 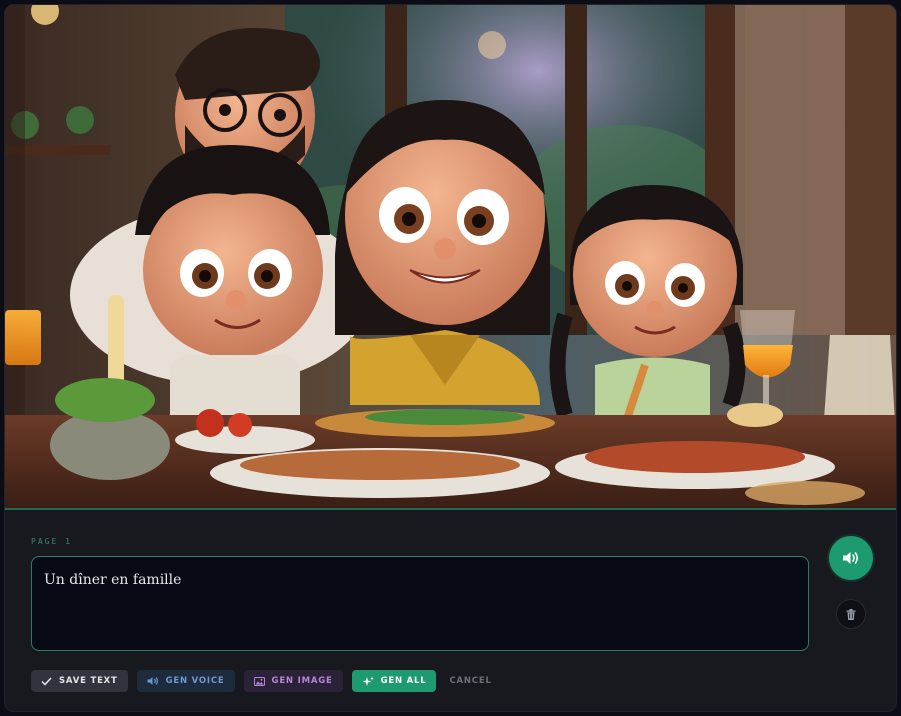 I want to click on save-text-button: SAVE TEXT, so click(x=79, y=681).